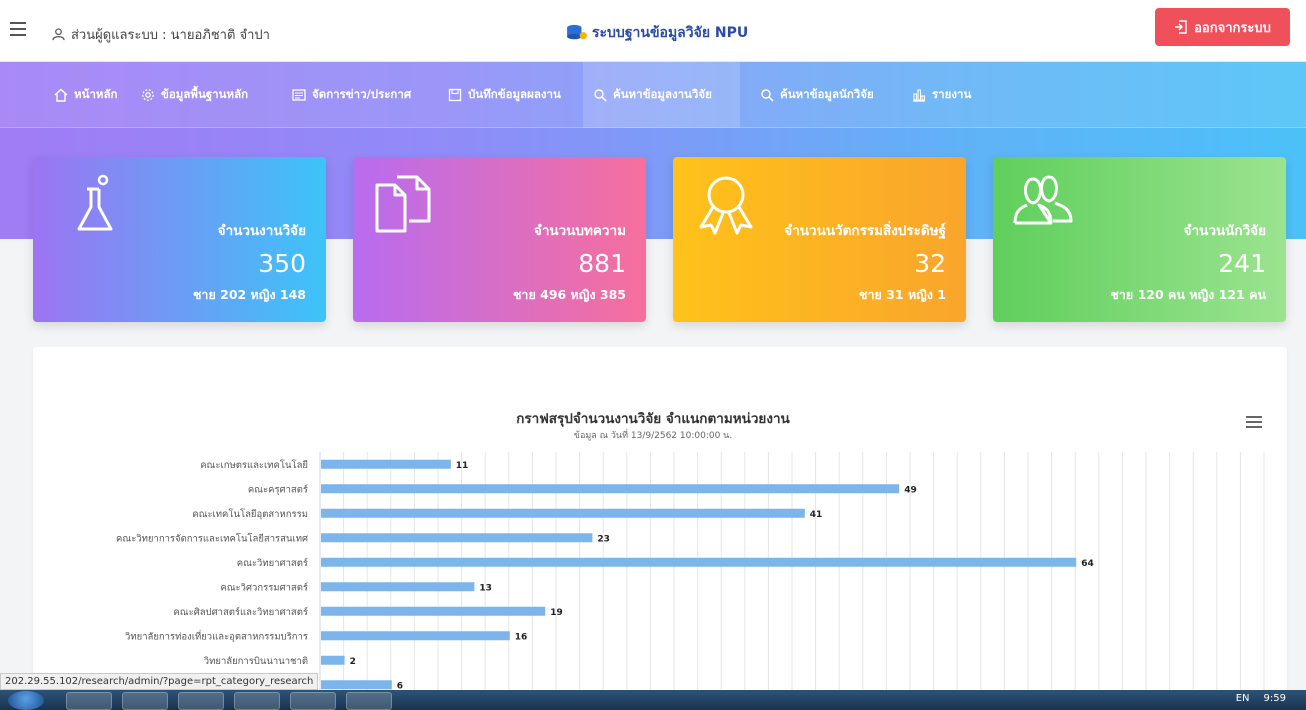 The width and height of the screenshot is (1306, 710). What do you see at coordinates (240, 612) in the screenshot?
I see `category-label: คณะศิลปศาสตร์และวิทยาศาสตร์` at bounding box center [240, 612].